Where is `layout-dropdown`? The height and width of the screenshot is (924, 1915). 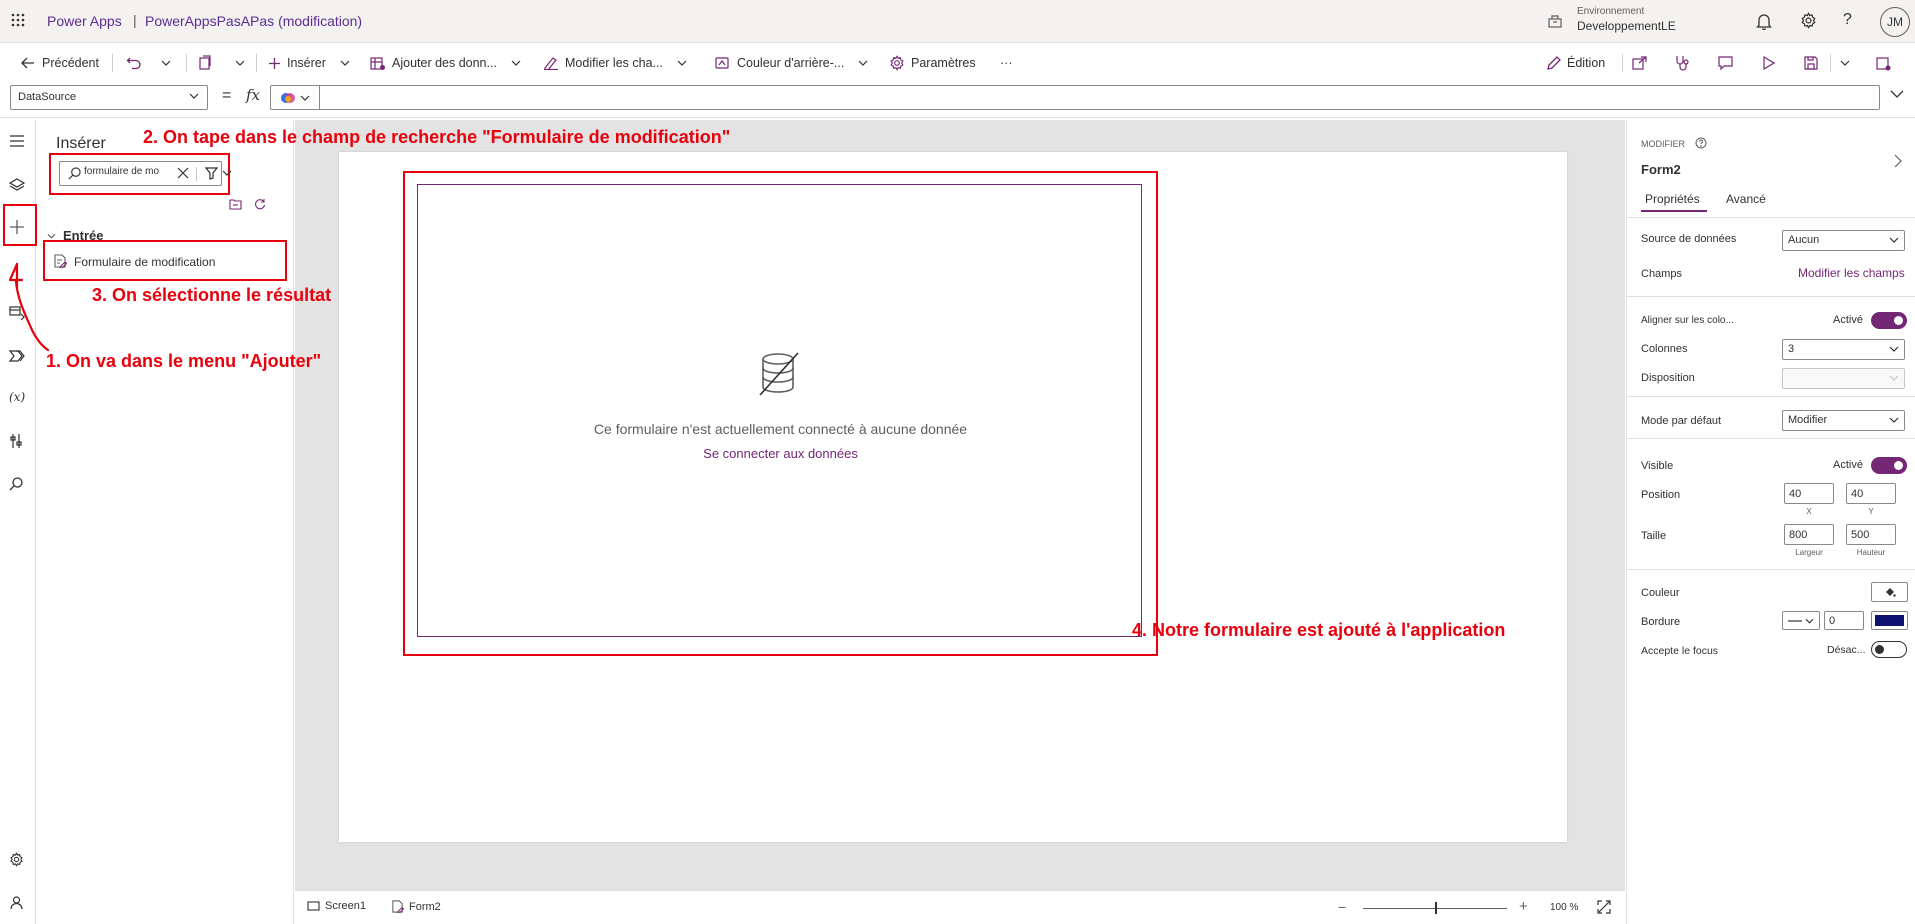
layout-dropdown is located at coordinates (1843, 378).